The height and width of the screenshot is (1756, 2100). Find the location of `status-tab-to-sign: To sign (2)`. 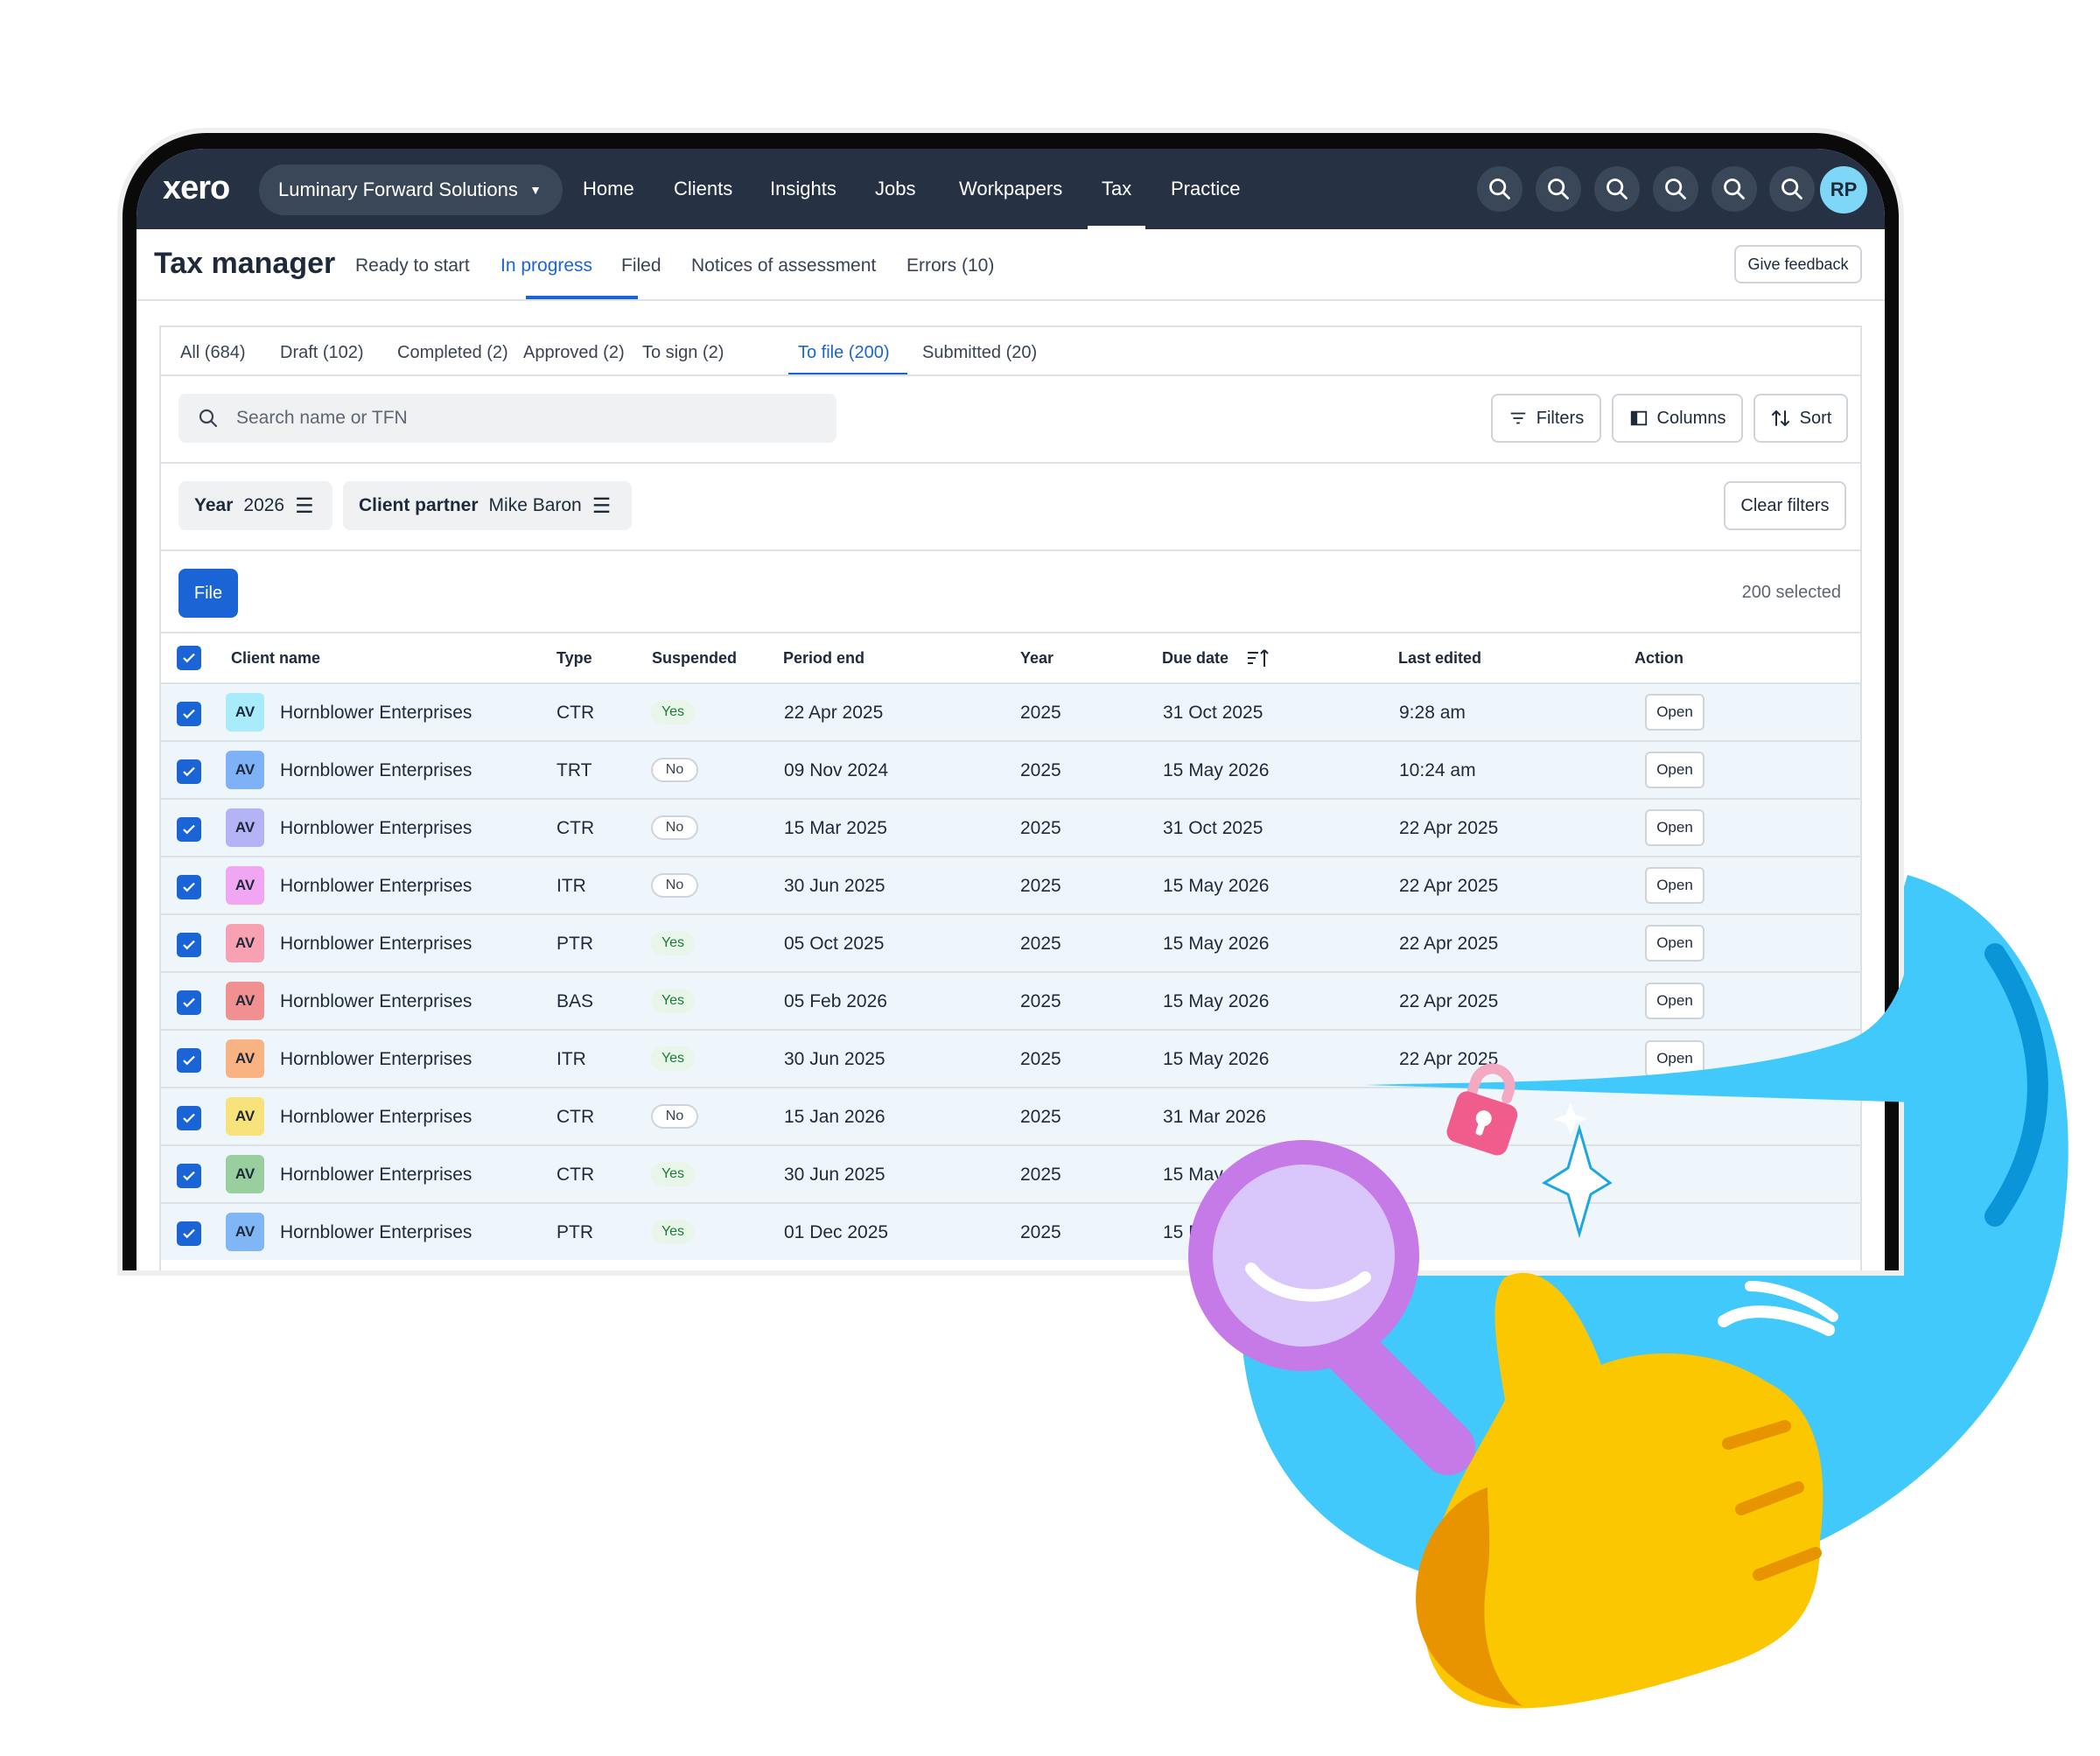

status-tab-to-sign: To sign (2) is located at coordinates (683, 353).